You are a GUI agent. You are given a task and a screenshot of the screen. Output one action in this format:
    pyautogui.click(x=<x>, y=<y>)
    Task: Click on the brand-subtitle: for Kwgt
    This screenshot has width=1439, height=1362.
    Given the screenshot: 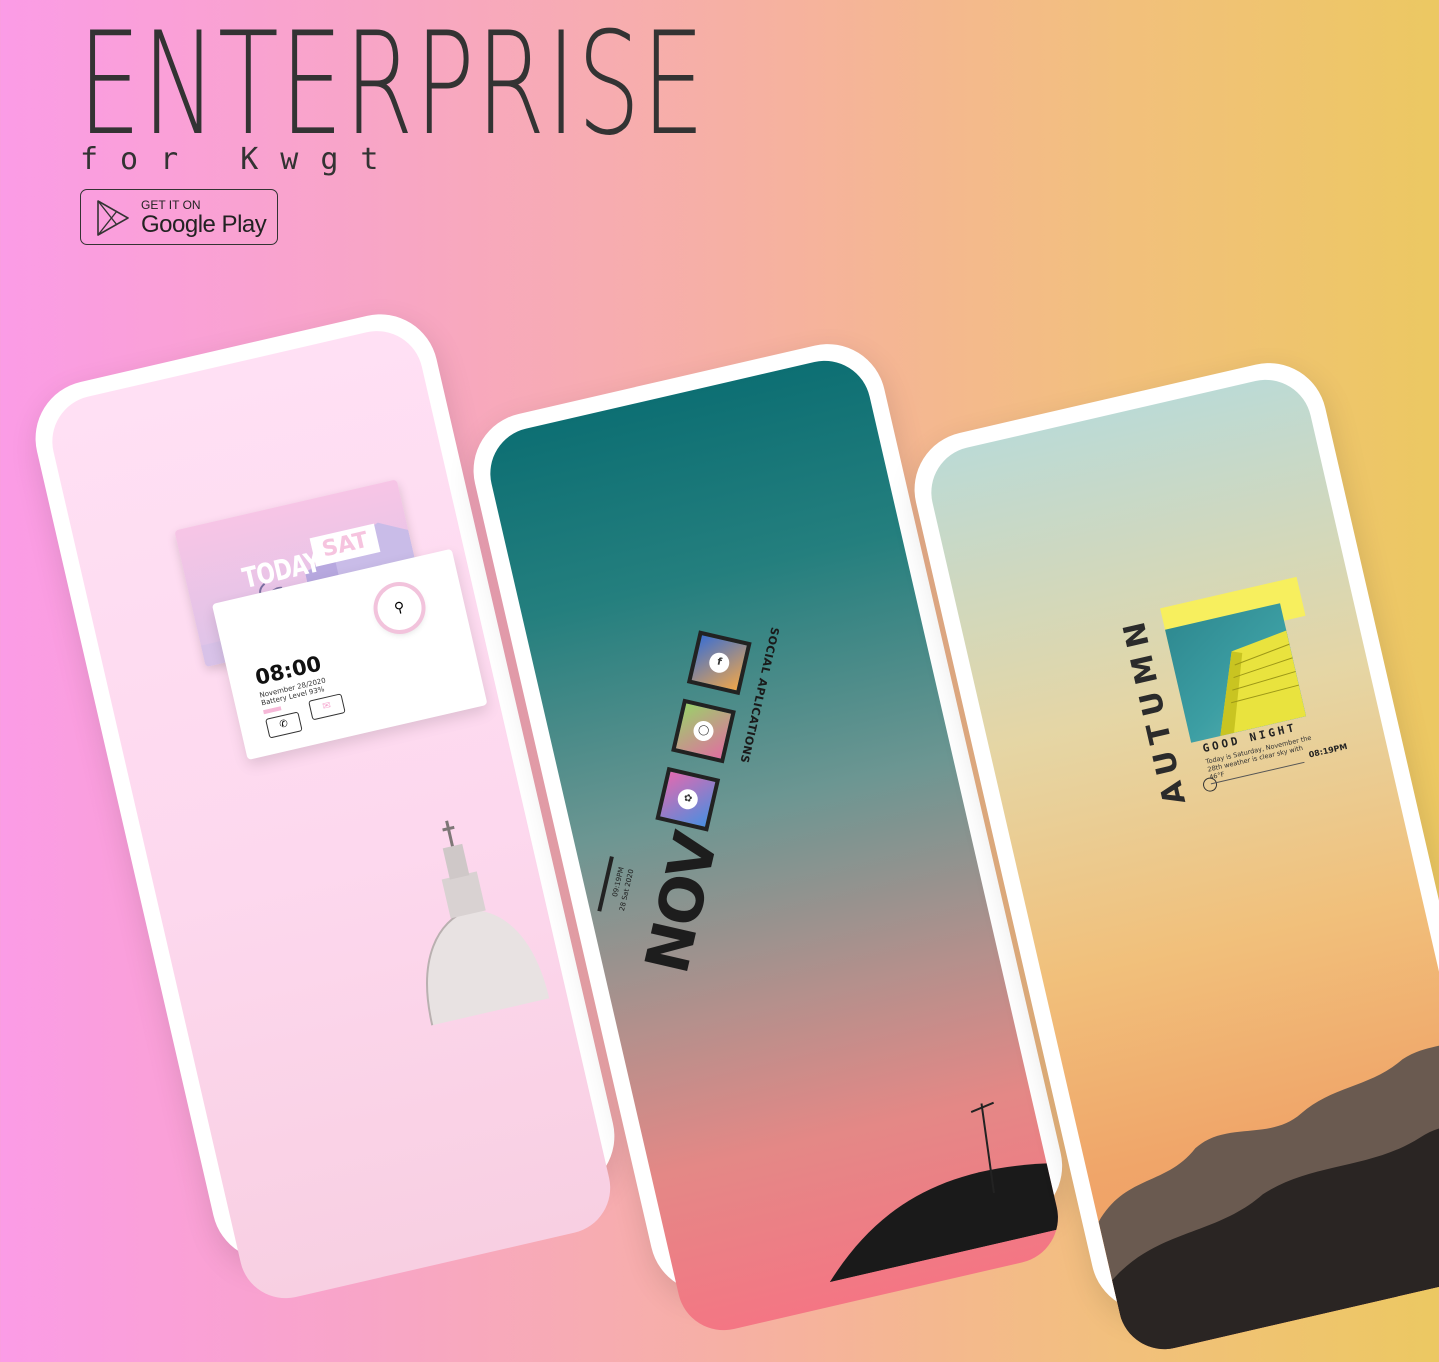 What is the action you would take?
    pyautogui.click(x=240, y=159)
    